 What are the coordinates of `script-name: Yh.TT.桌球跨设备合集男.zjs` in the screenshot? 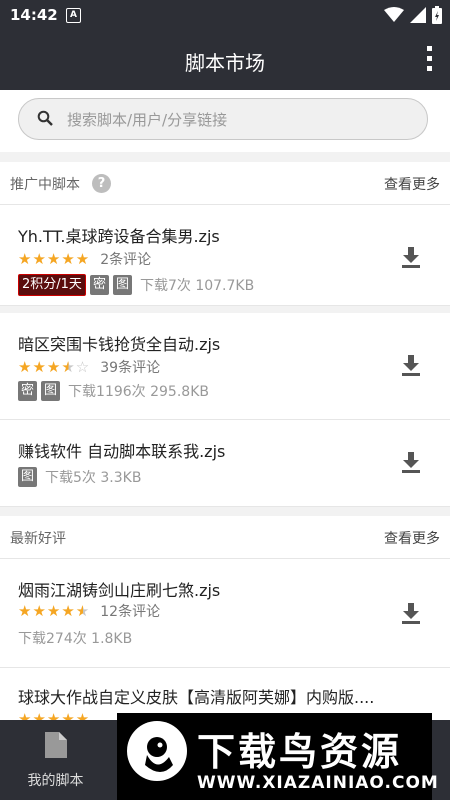 It's located at (119, 236).